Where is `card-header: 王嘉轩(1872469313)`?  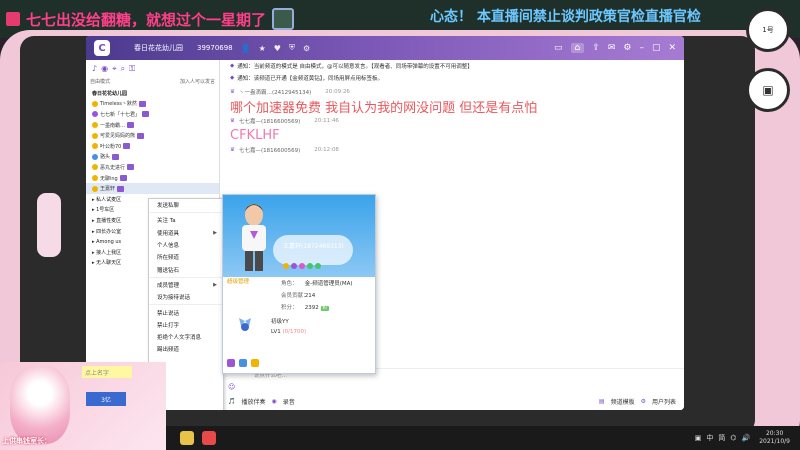
card-header: 王嘉轩(1872469313) is located at coordinates (299, 236).